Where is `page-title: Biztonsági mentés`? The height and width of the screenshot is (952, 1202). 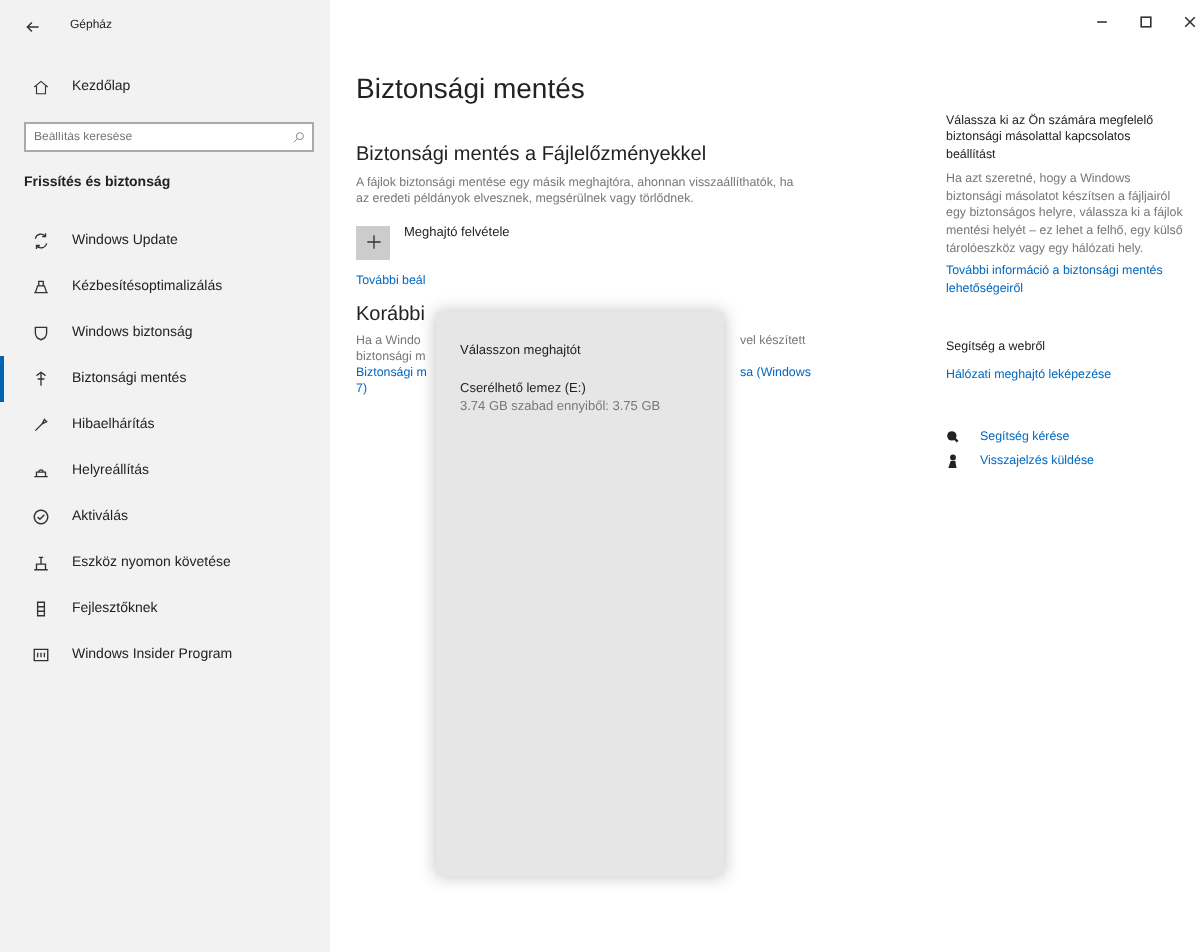
page-title: Biztonsági mentés is located at coordinates (471, 88).